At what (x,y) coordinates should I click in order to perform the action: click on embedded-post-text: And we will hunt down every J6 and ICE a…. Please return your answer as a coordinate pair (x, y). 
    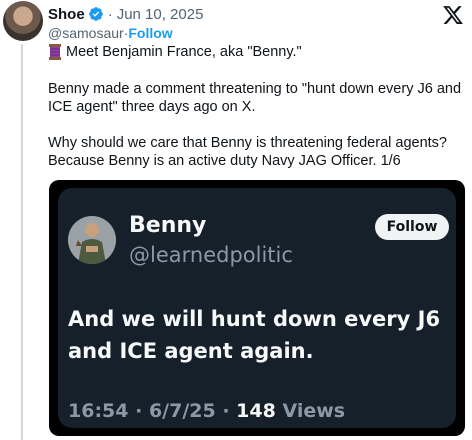
    Looking at the image, I should click on (254, 335).